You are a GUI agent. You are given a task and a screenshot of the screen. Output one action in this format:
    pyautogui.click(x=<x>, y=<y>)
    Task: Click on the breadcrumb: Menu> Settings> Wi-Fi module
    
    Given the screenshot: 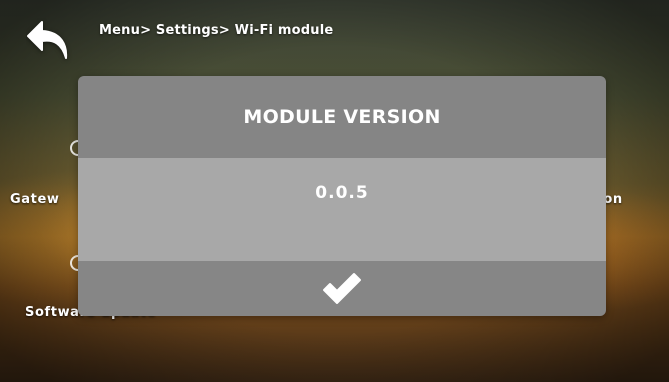 What is the action you would take?
    pyautogui.click(x=216, y=30)
    